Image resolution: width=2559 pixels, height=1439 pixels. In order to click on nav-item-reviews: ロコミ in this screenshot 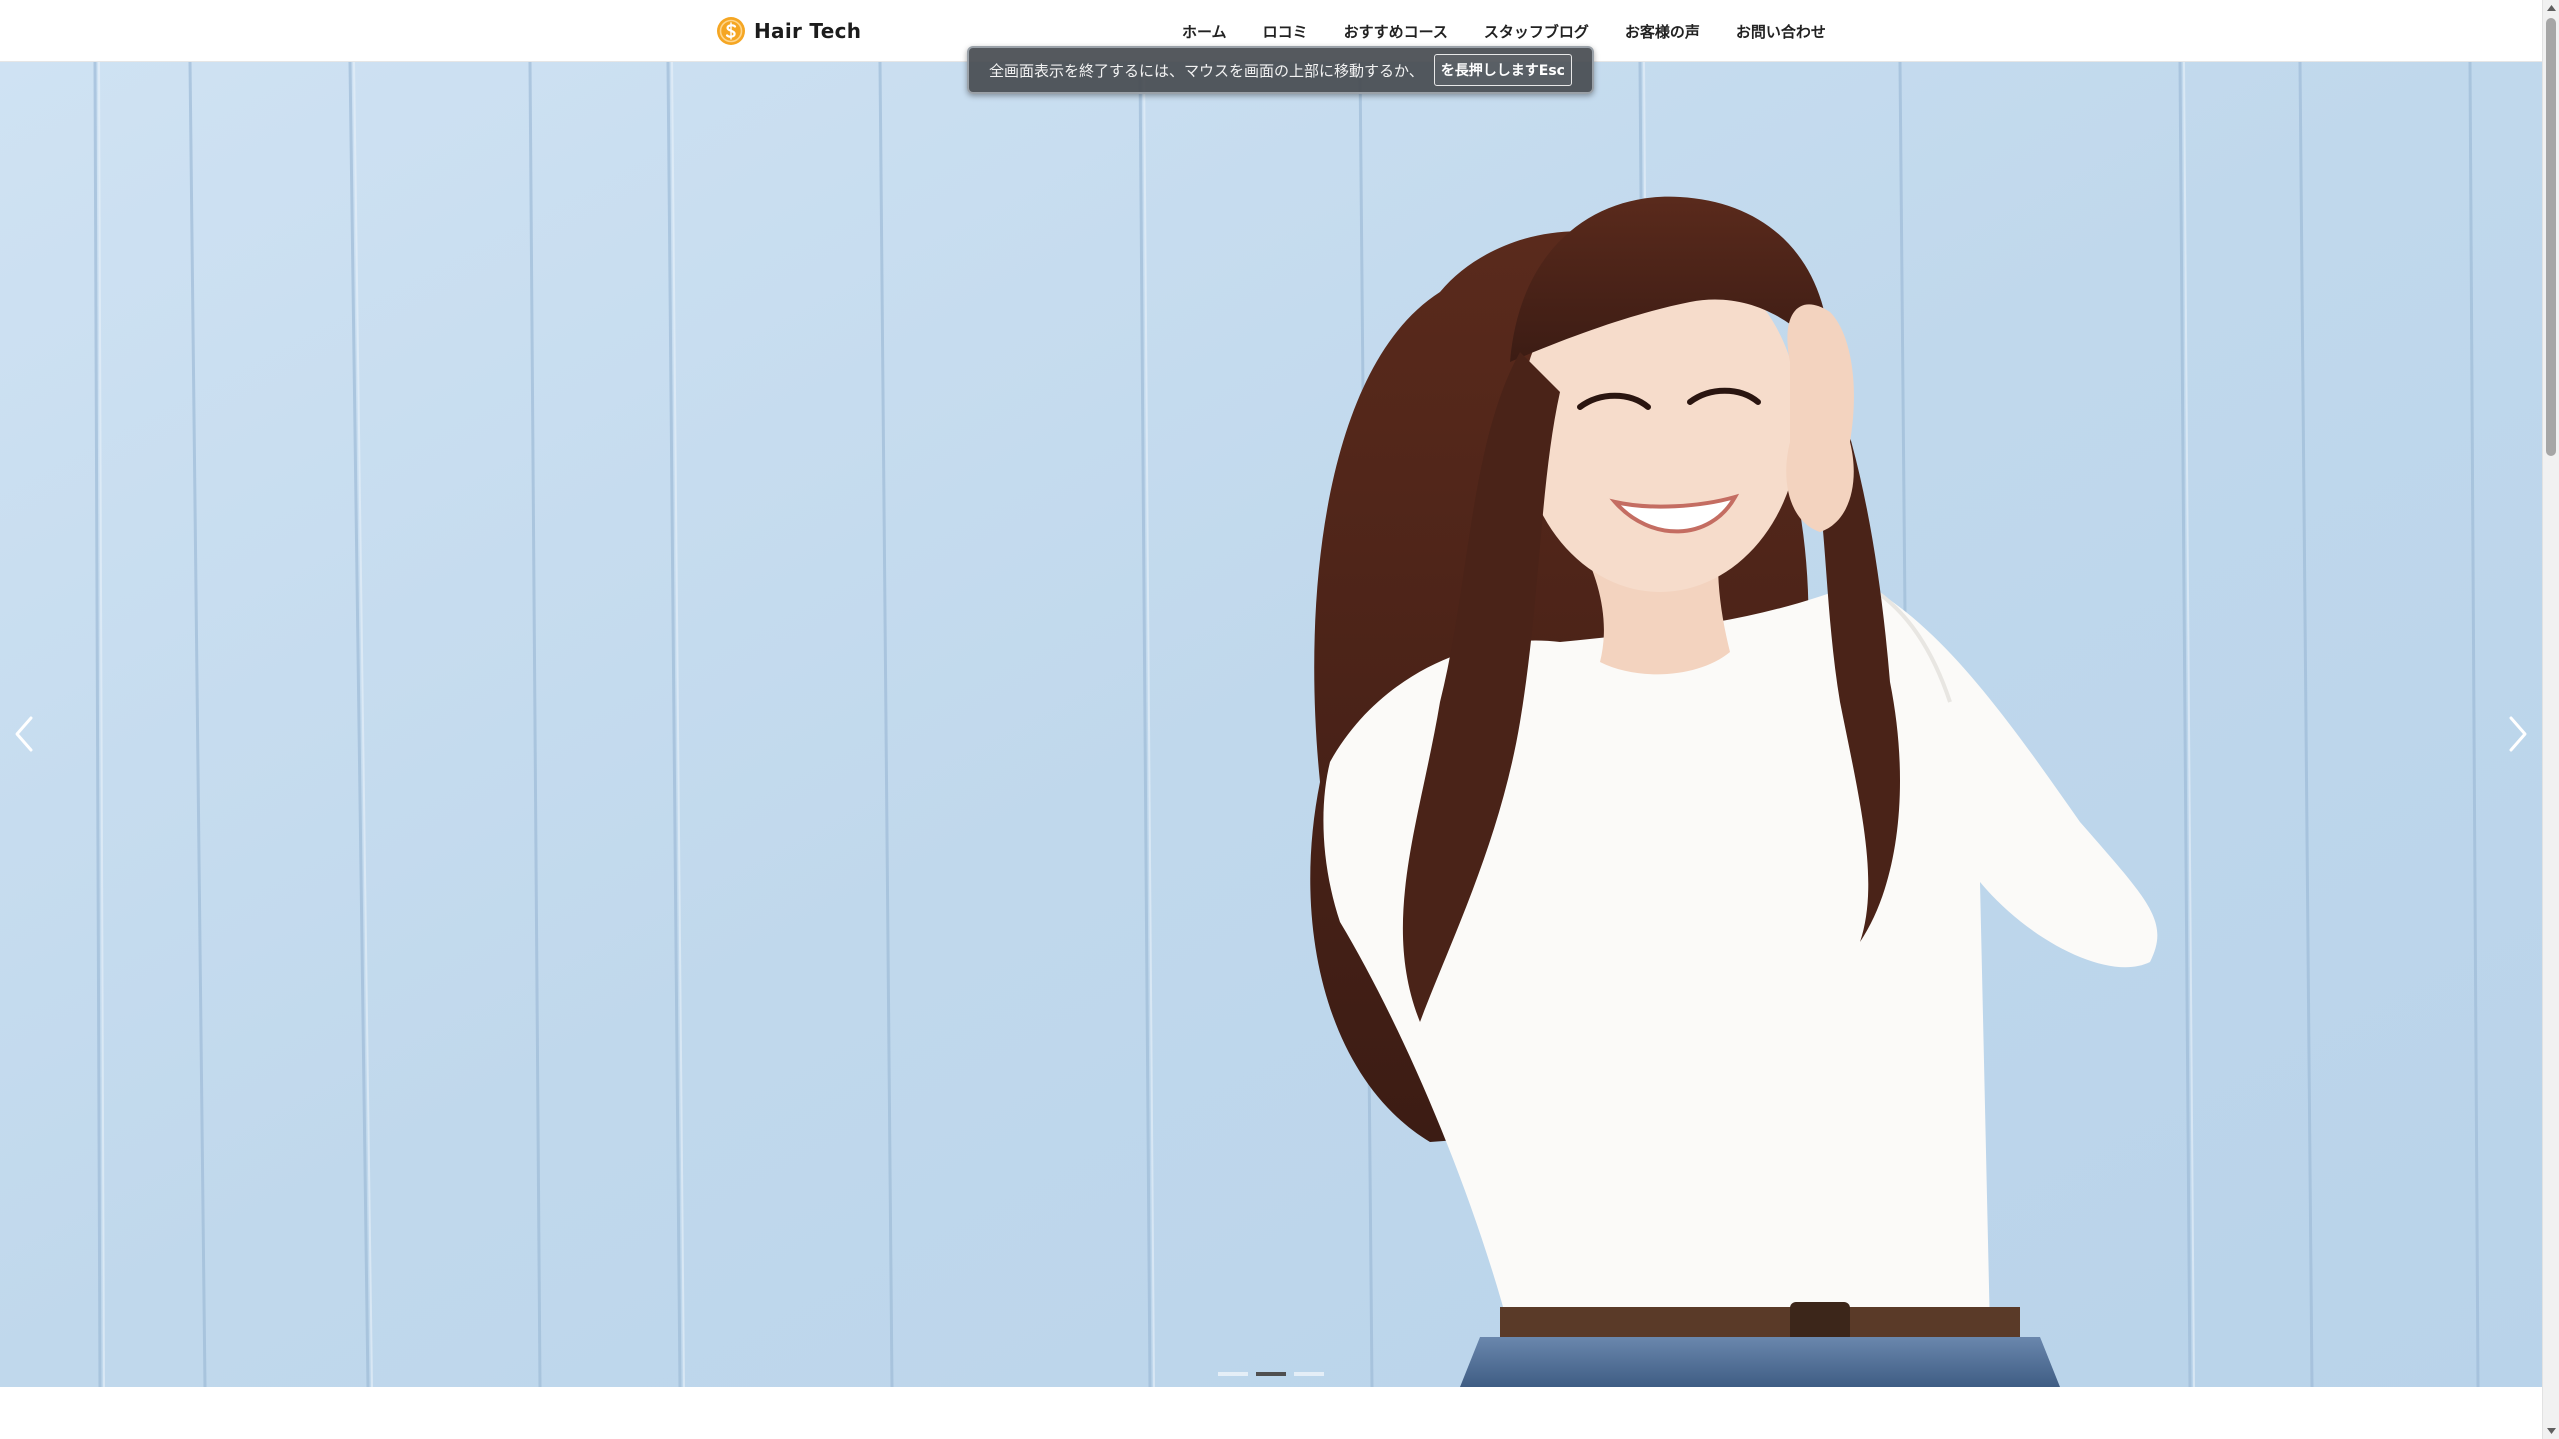, I will do `click(1285, 31)`.